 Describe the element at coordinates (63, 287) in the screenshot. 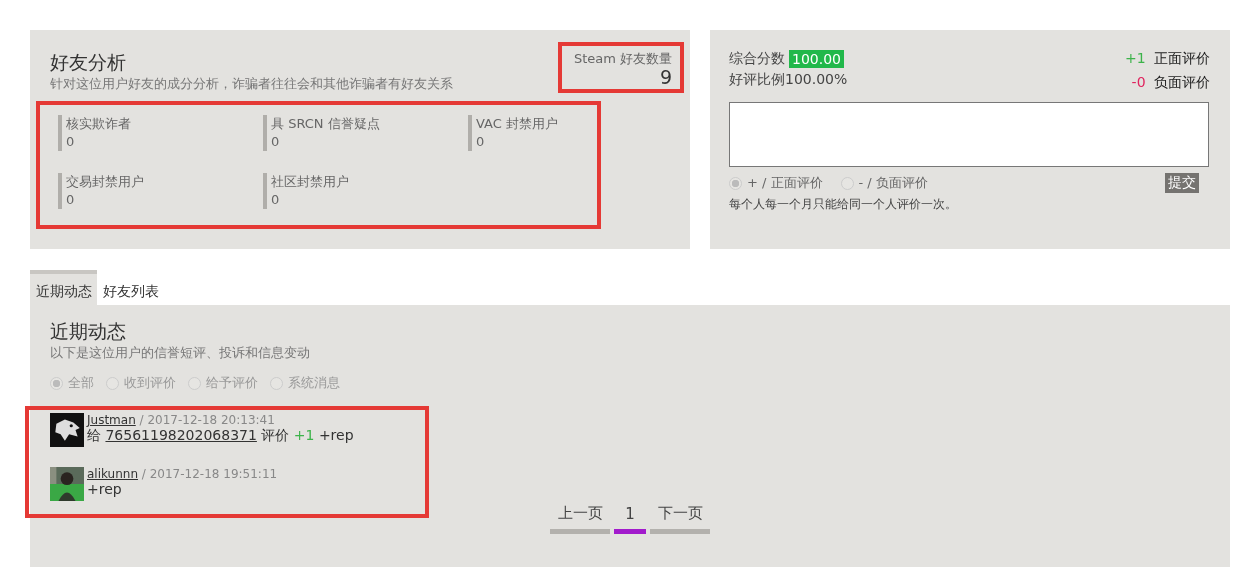

I see `tab: 近期动态` at that location.